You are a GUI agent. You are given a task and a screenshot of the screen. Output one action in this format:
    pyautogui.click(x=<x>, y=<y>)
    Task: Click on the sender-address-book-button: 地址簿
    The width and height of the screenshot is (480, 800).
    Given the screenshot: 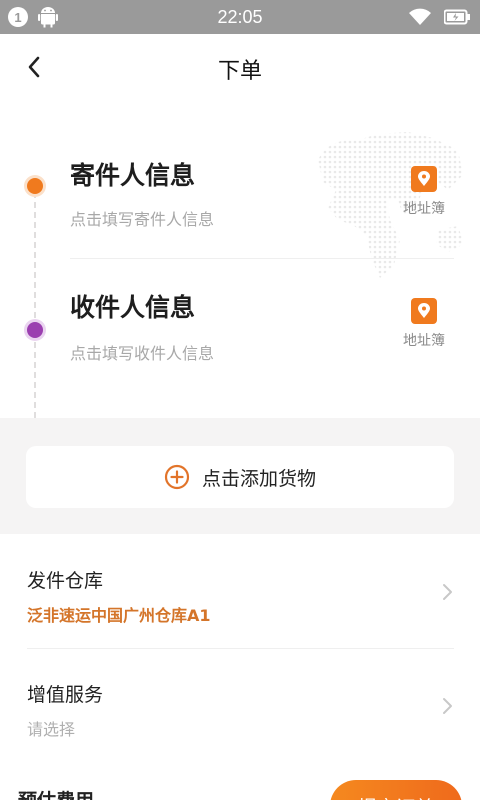 What is the action you would take?
    pyautogui.click(x=424, y=192)
    